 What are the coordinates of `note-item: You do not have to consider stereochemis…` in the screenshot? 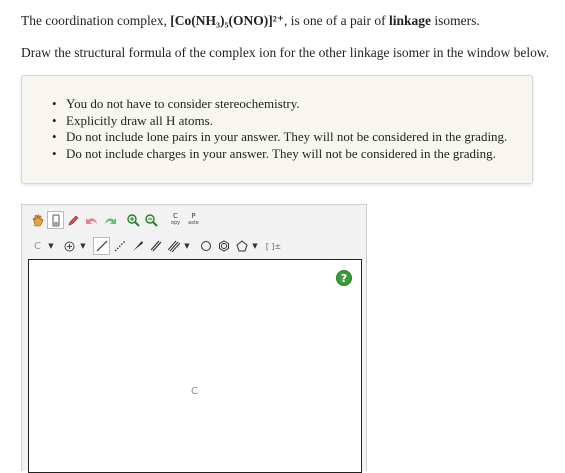 It's located at (279, 104).